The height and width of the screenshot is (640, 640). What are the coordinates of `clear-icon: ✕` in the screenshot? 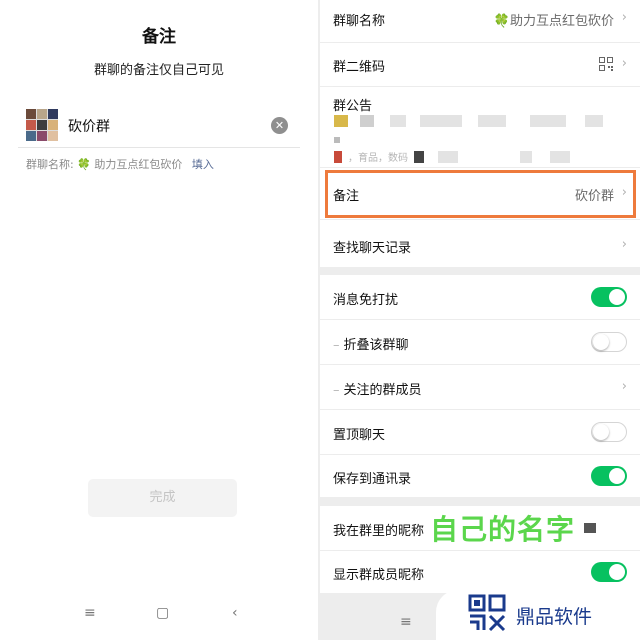 It's located at (279, 125).